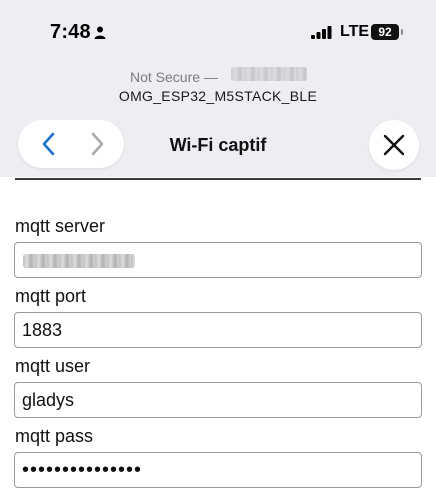 Image resolution: width=436 pixels, height=500 pixels. I want to click on mqtt-pass-input: •••••••••••••••, so click(218, 470).